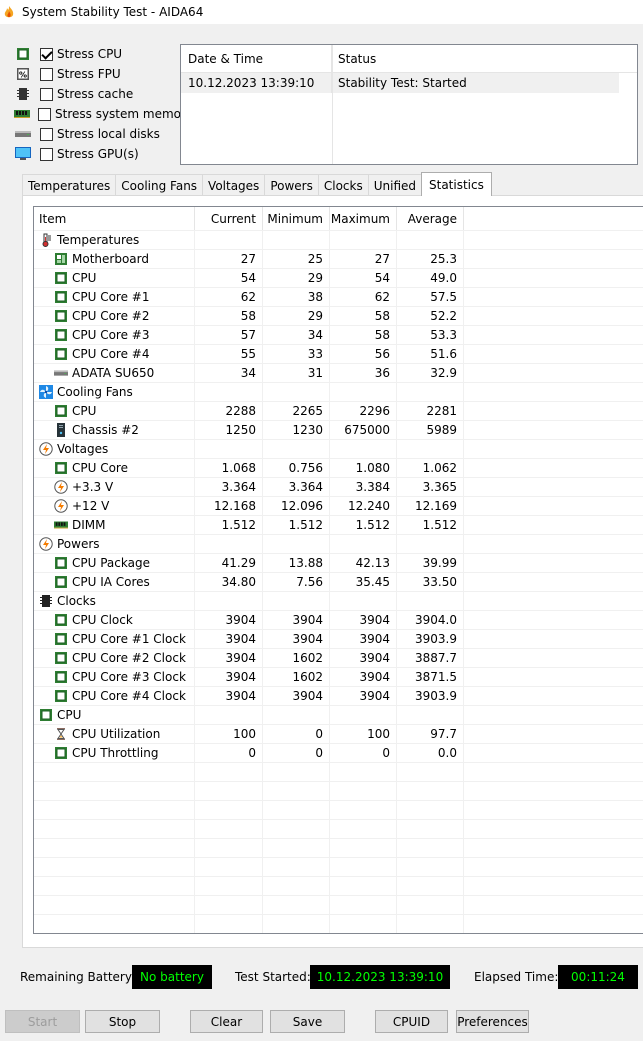 The height and width of the screenshot is (1041, 643). I want to click on item-label: DIMM, so click(89, 525).